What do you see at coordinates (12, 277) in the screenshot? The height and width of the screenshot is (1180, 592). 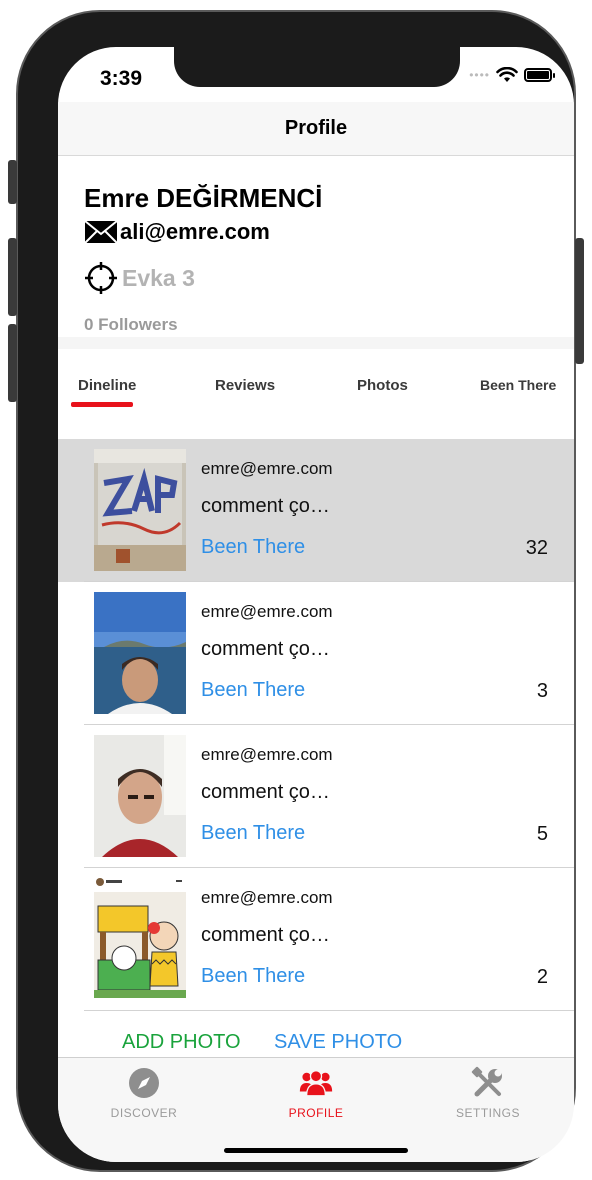 I see `volume-up-button` at bounding box center [12, 277].